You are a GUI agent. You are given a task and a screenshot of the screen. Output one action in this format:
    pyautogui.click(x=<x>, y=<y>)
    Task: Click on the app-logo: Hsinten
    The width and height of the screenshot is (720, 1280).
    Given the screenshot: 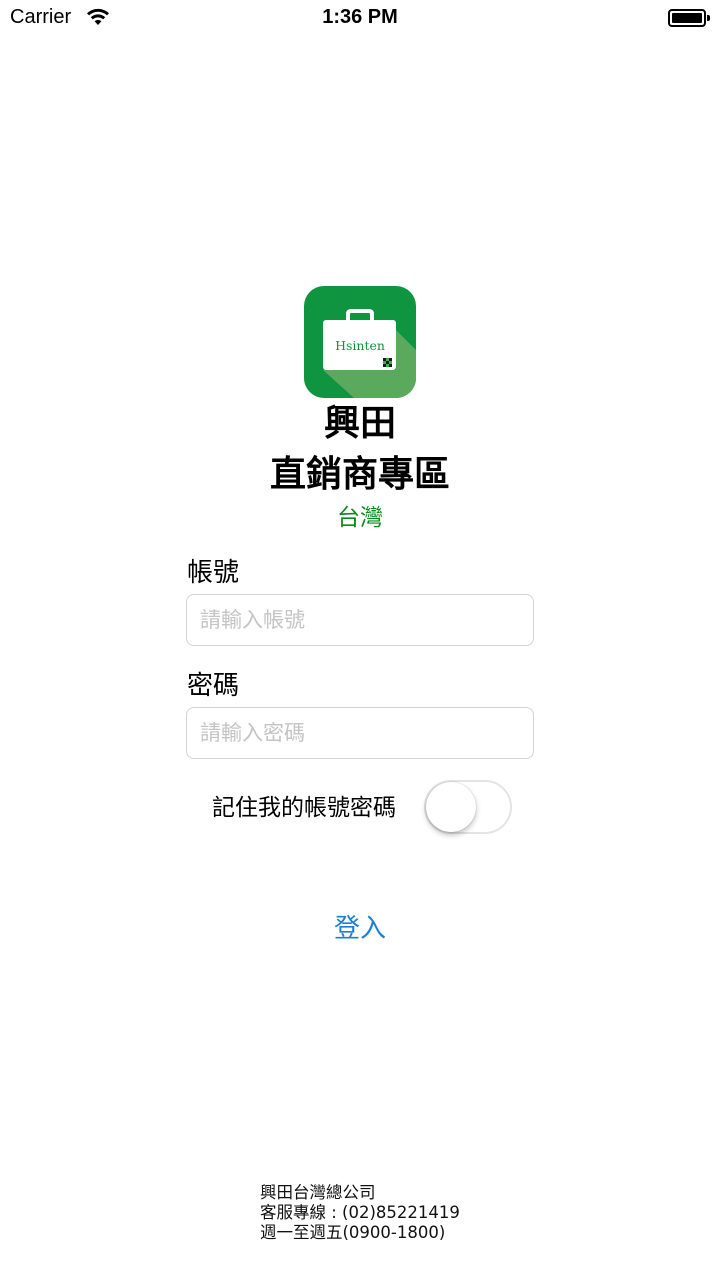 What is the action you would take?
    pyautogui.click(x=360, y=342)
    